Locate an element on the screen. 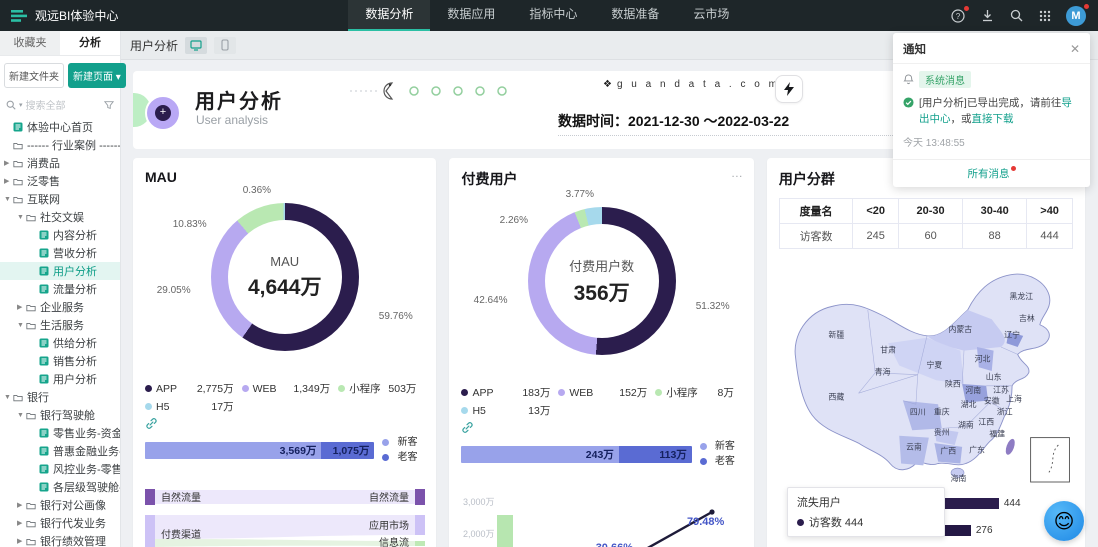  stacked-segment: 3,569万 is located at coordinates (233, 450).